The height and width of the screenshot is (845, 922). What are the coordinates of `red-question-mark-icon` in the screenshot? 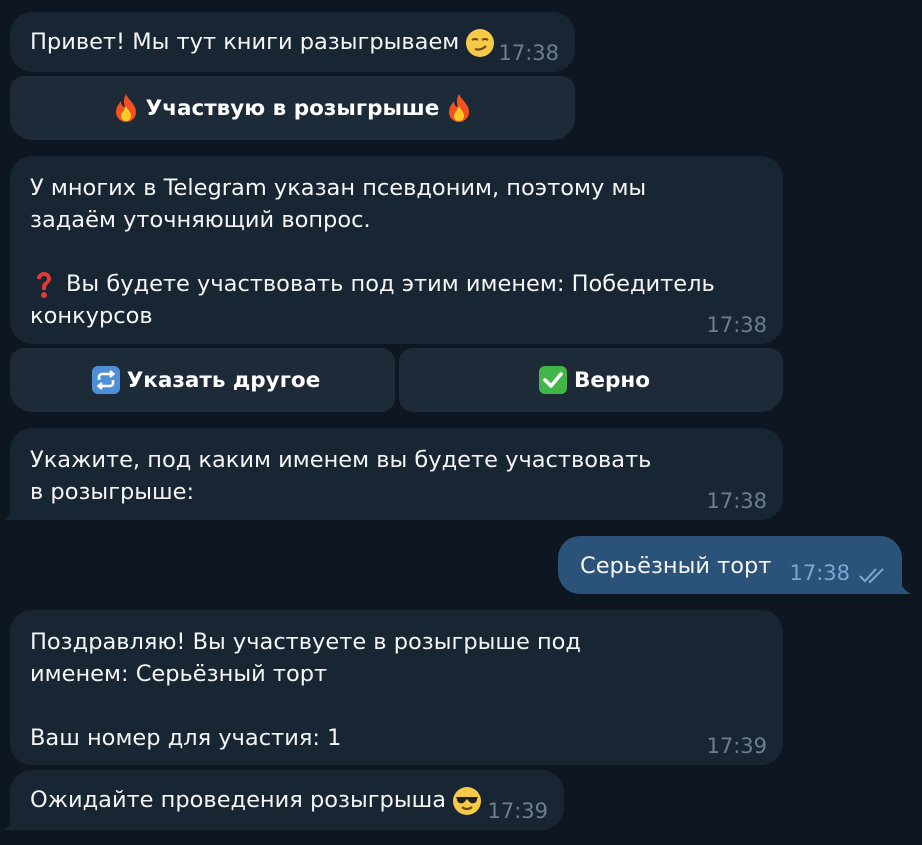 It's located at (44, 285).